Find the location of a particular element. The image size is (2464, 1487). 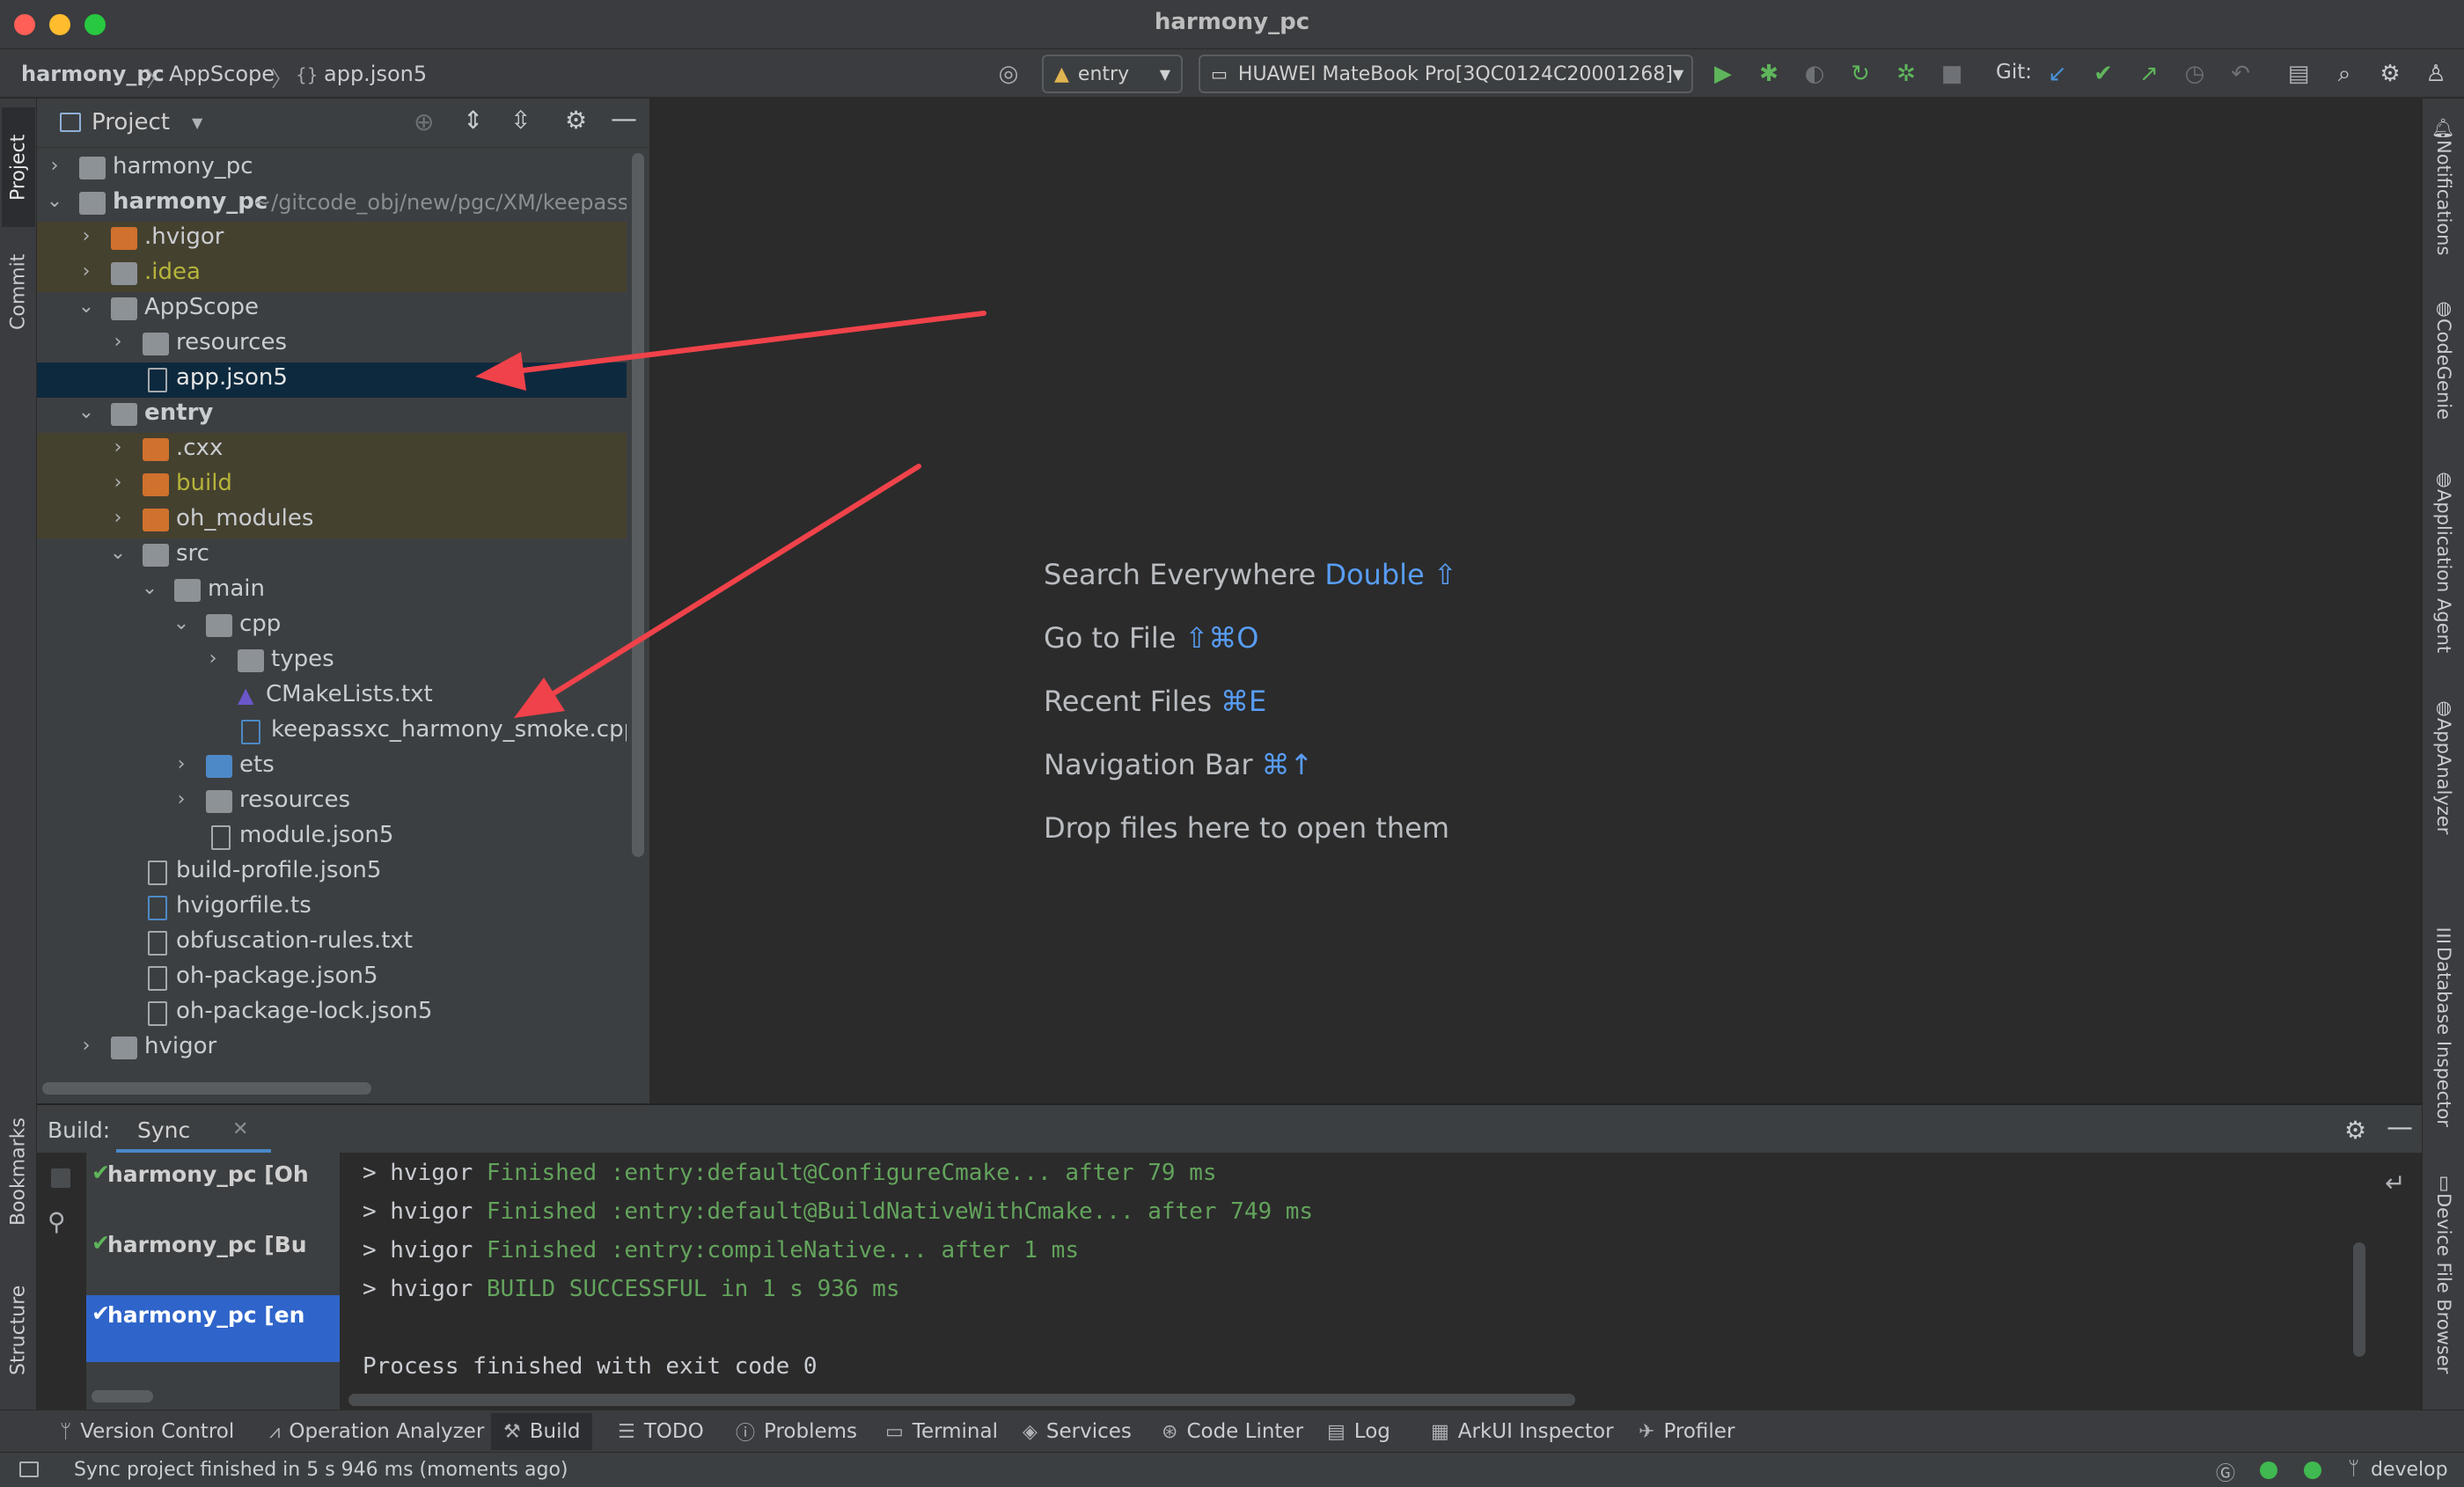

tool-label: TODO is located at coordinates (673, 1431).